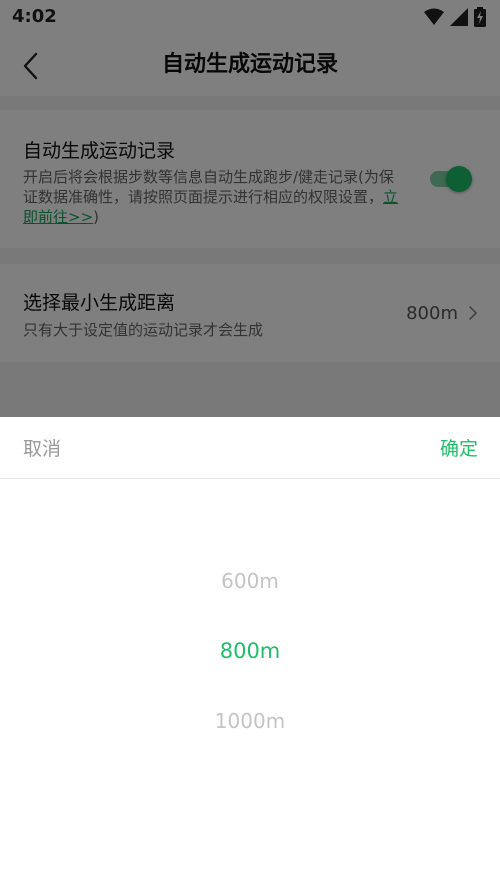  Describe the element at coordinates (459, 447) in the screenshot. I see `confirm-button: 确定` at that location.